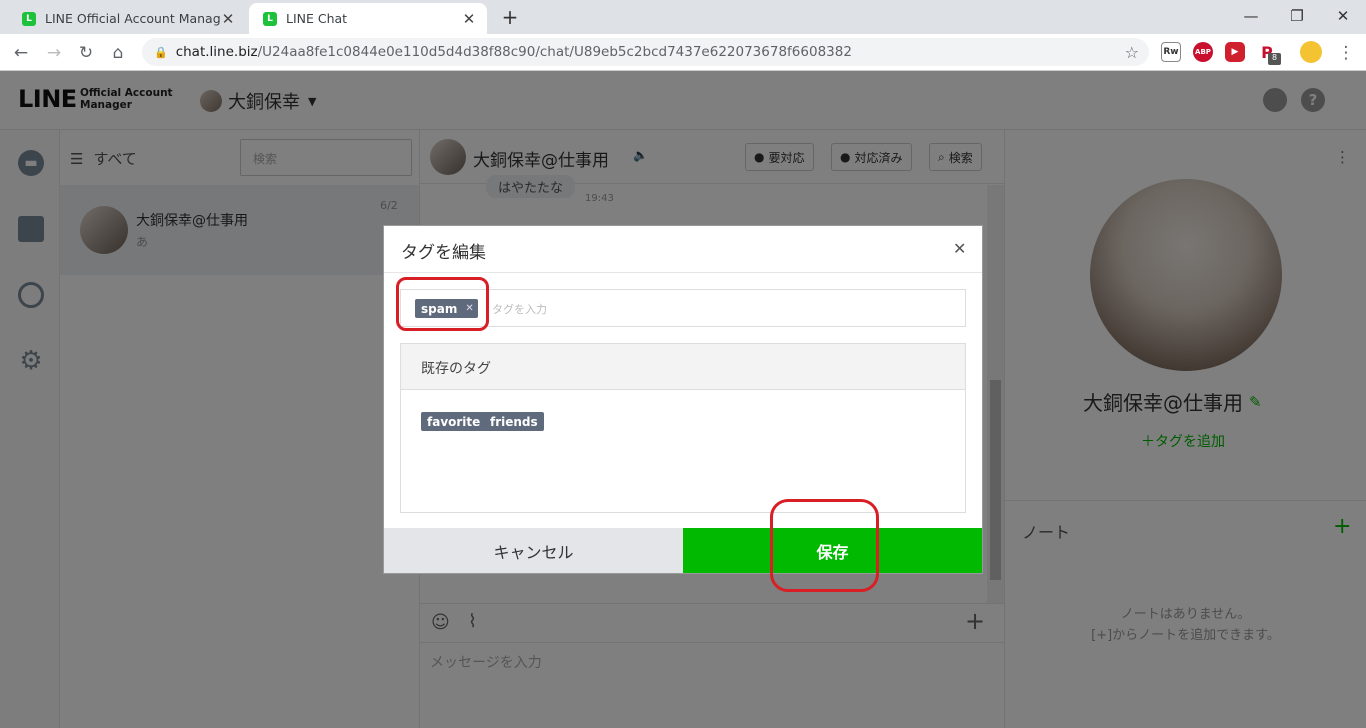 The image size is (1366, 728). I want to click on highlight-selected-tag, so click(442, 304).